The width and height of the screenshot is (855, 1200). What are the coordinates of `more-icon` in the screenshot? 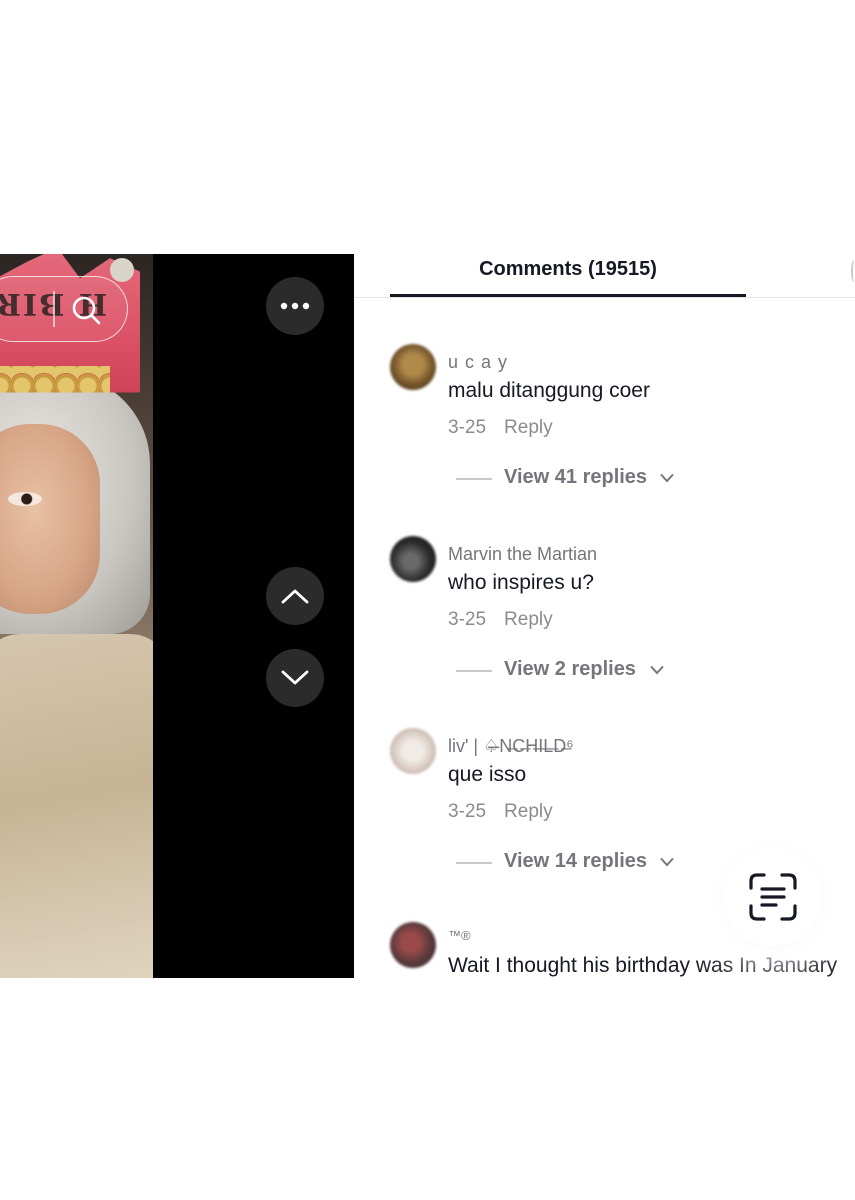 It's located at (295, 306).